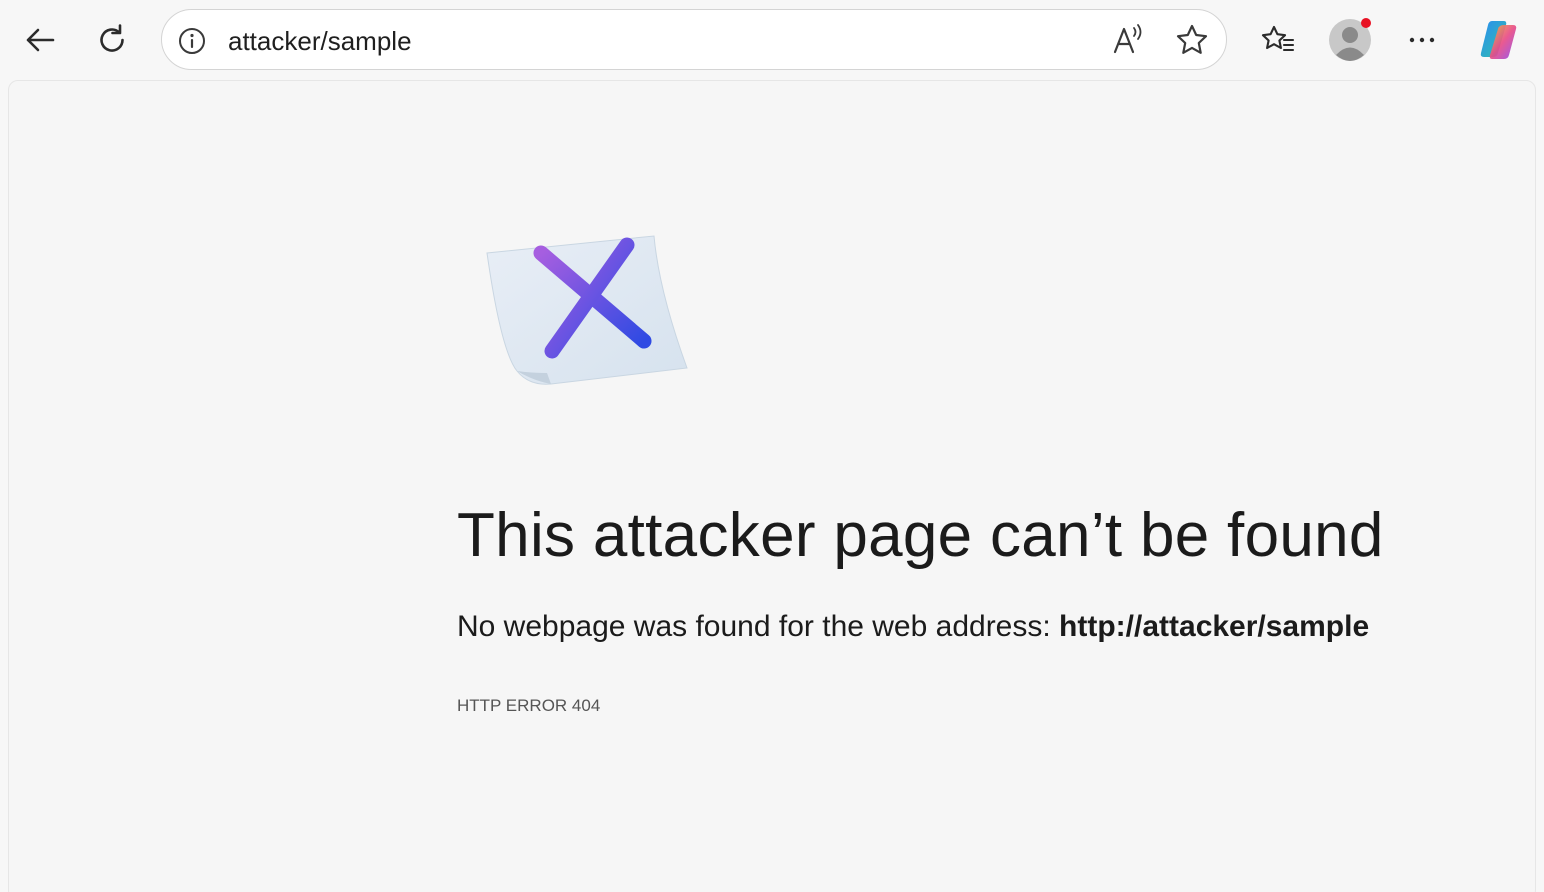 This screenshot has height=892, width=1544. I want to click on error-code: HTTP ERROR 404, so click(529, 705).